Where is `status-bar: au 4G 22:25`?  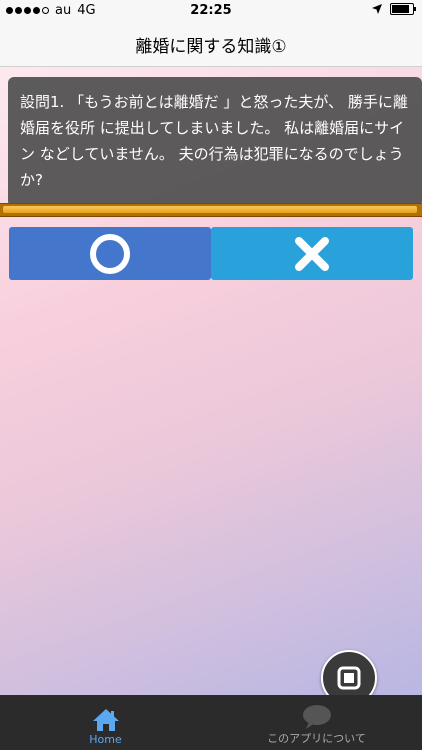
status-bar: au 4G 22:25 is located at coordinates (211, 11).